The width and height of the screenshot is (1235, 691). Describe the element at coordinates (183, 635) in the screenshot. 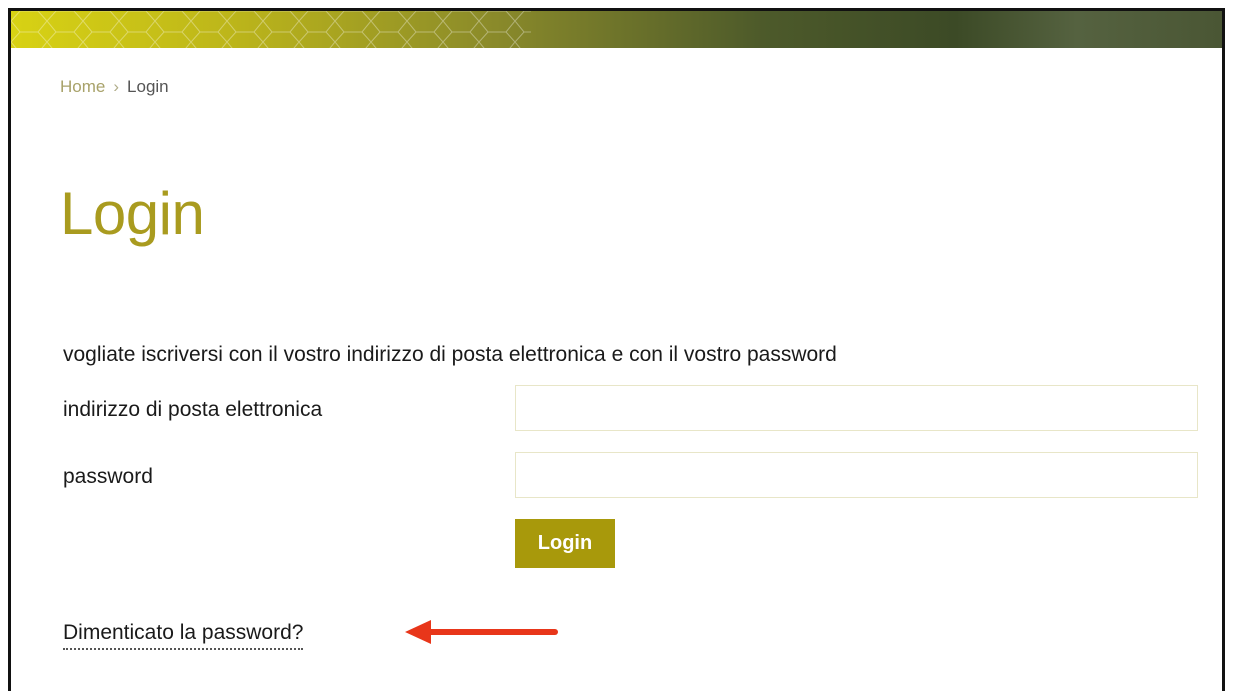

I see `forgot-password-link: Dimenticato la password?` at that location.